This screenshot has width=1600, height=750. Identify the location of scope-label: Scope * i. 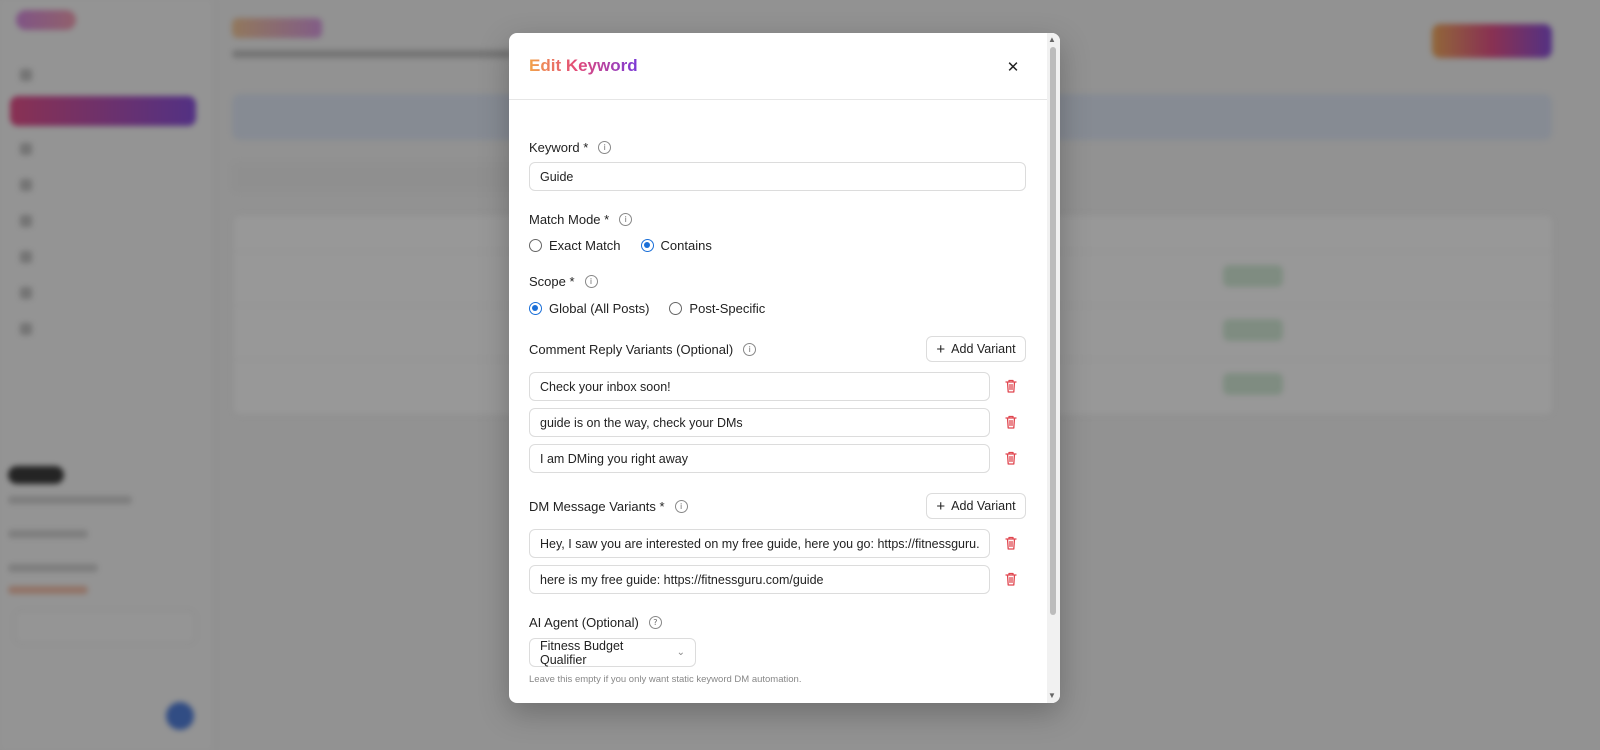
(563, 281).